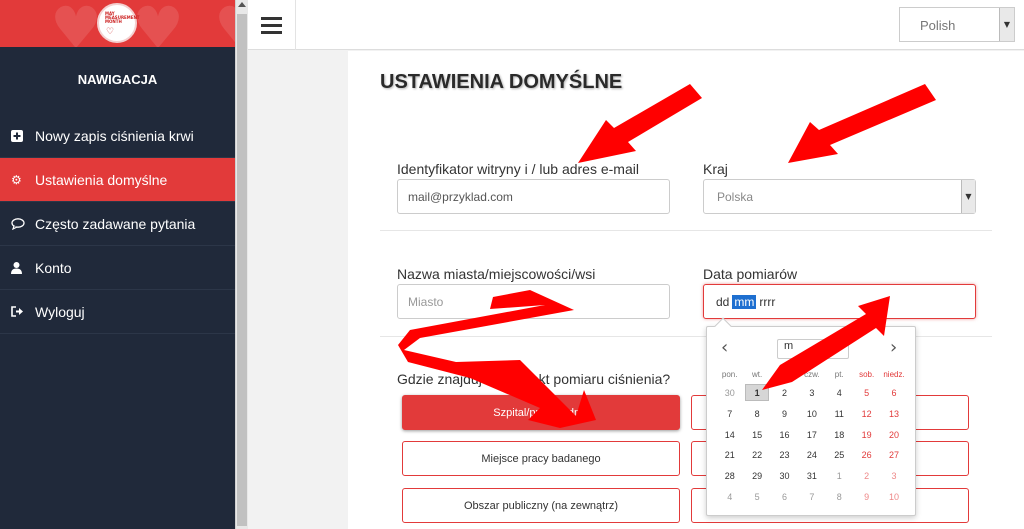 This screenshot has height=529, width=1024. What do you see at coordinates (501, 82) in the screenshot?
I see `page-title: USTAWIENIA DOMYŚLNE` at bounding box center [501, 82].